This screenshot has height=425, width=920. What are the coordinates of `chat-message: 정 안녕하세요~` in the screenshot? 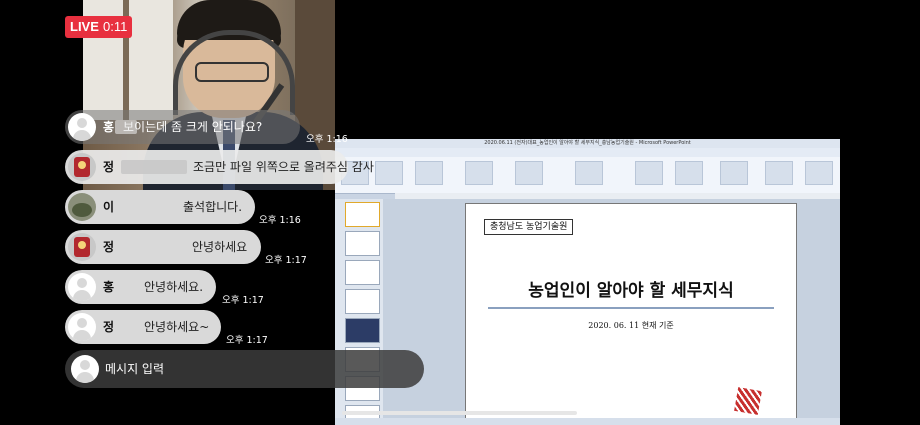 It's located at (143, 327).